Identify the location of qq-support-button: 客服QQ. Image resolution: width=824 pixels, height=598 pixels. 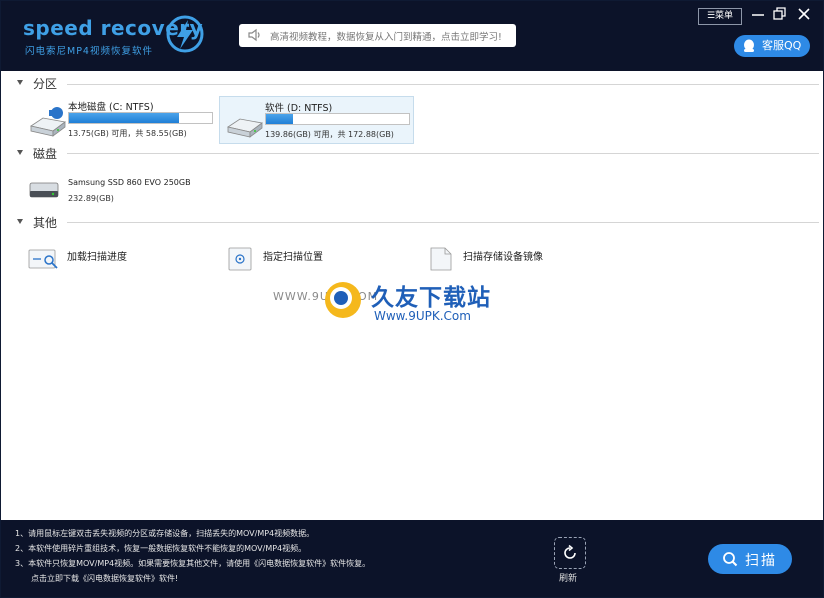
(772, 46).